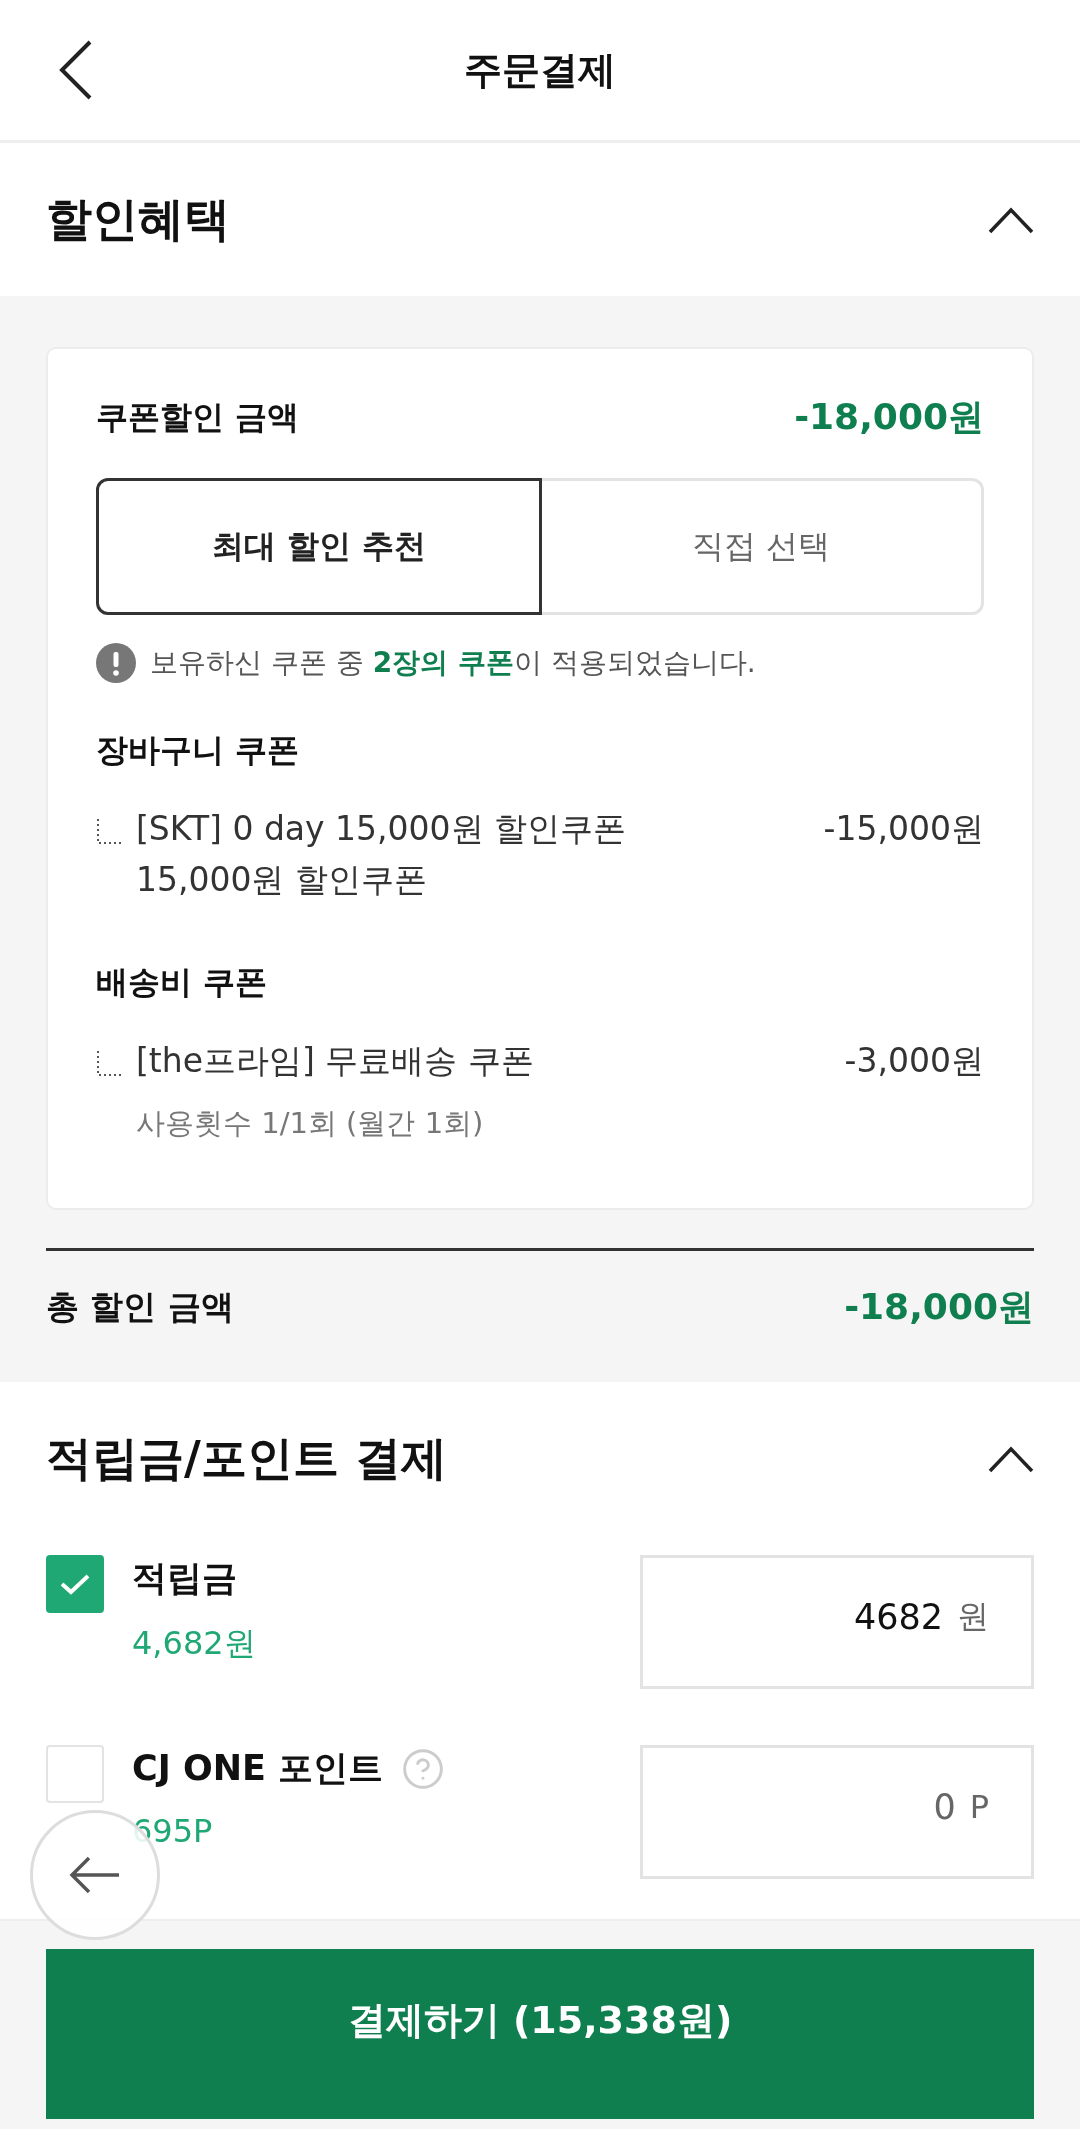  I want to click on group-title: 장바구니 쿠폰, so click(198, 750).